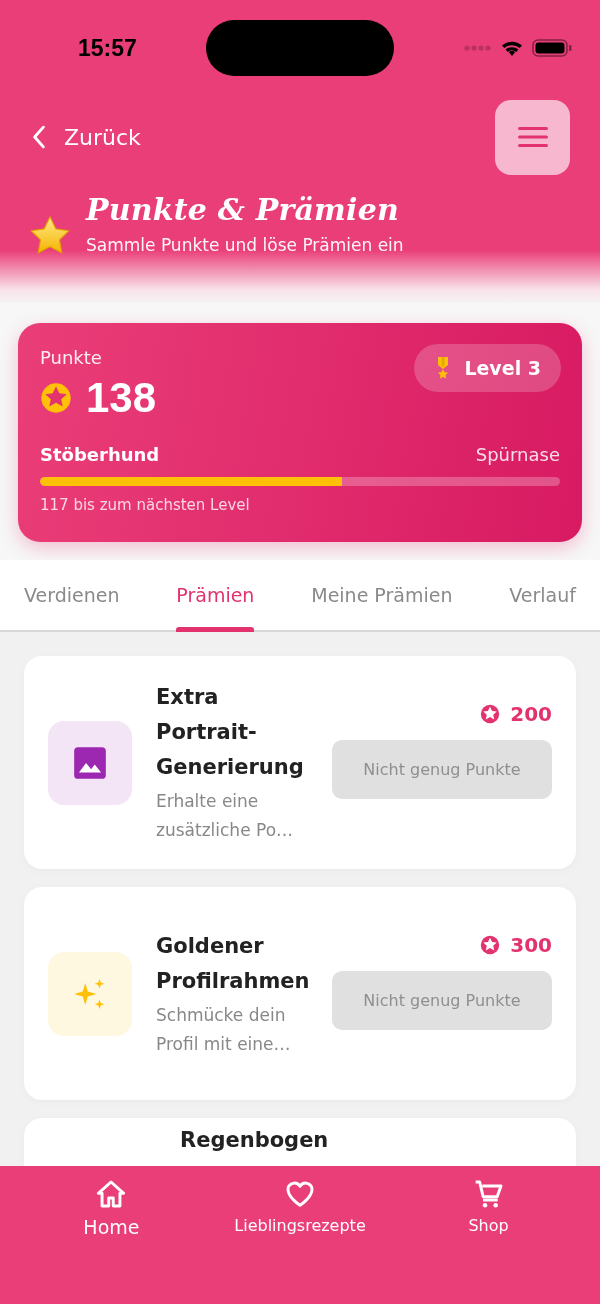 This screenshot has height=1304, width=600. Describe the element at coordinates (243, 209) in the screenshot. I see `page-title: Punkte & Prämien` at that location.